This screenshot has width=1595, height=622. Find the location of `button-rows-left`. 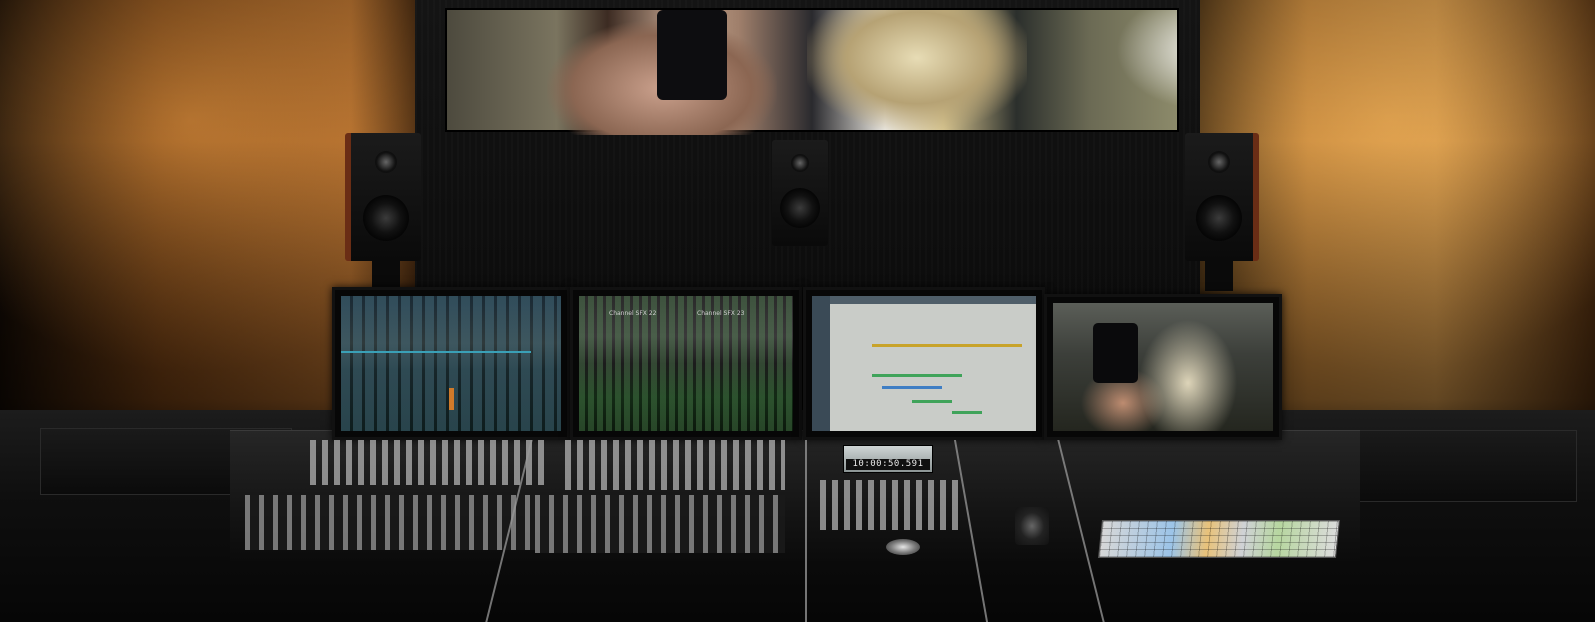

button-rows-left is located at coordinates (427, 462).